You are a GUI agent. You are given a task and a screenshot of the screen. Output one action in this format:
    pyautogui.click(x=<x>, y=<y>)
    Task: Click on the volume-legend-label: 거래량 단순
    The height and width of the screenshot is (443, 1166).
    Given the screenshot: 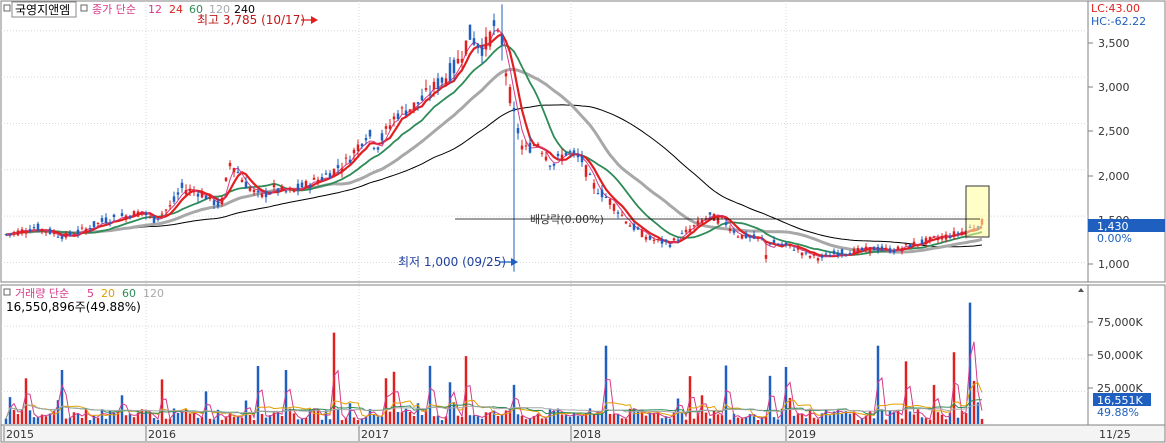 What is the action you would take?
    pyautogui.click(x=42, y=293)
    